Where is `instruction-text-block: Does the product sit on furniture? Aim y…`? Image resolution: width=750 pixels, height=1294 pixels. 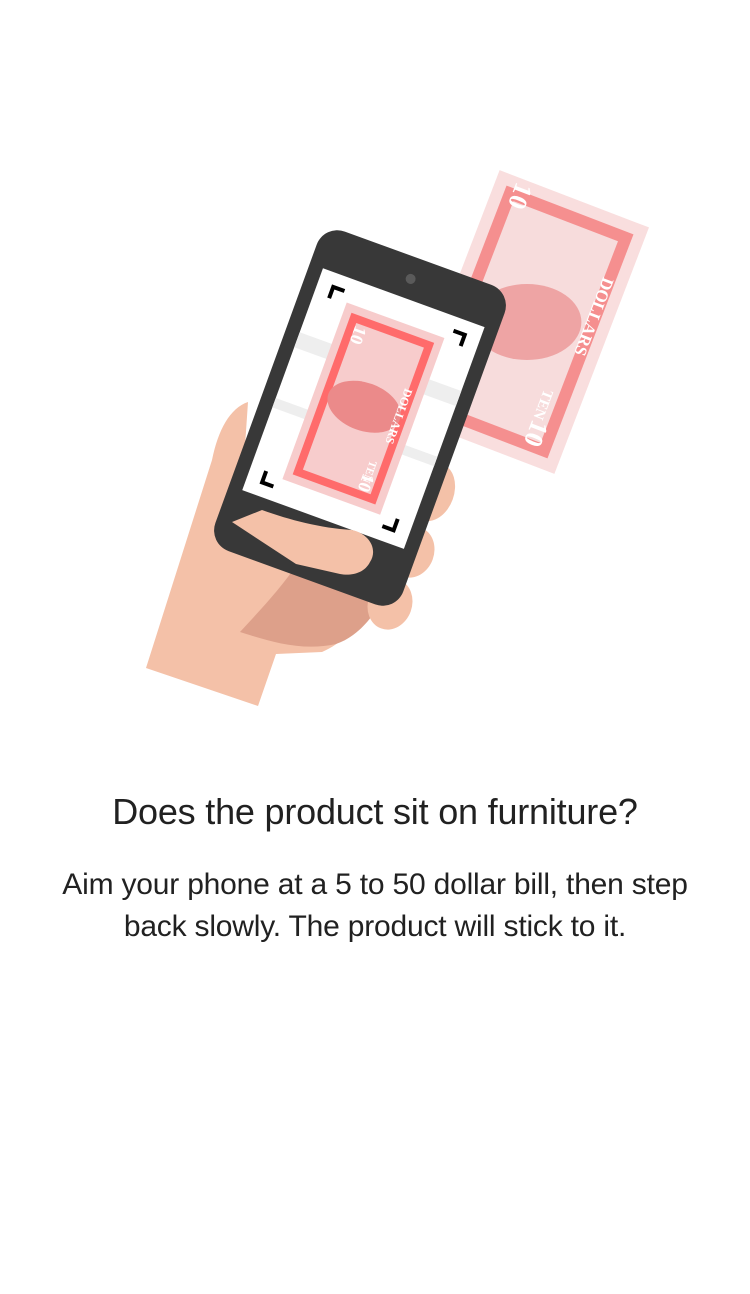 instruction-text-block: Does the product sit on furniture? Aim y… is located at coordinates (375, 867).